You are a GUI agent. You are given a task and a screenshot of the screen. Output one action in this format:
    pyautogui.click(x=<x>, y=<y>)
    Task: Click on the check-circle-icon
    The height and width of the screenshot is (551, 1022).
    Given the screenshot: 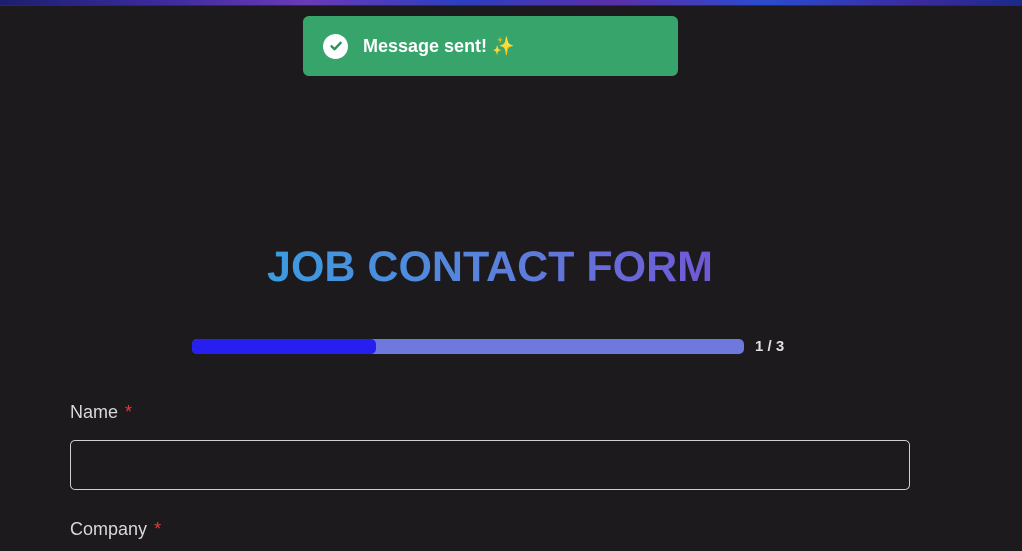 What is the action you would take?
    pyautogui.click(x=335, y=46)
    